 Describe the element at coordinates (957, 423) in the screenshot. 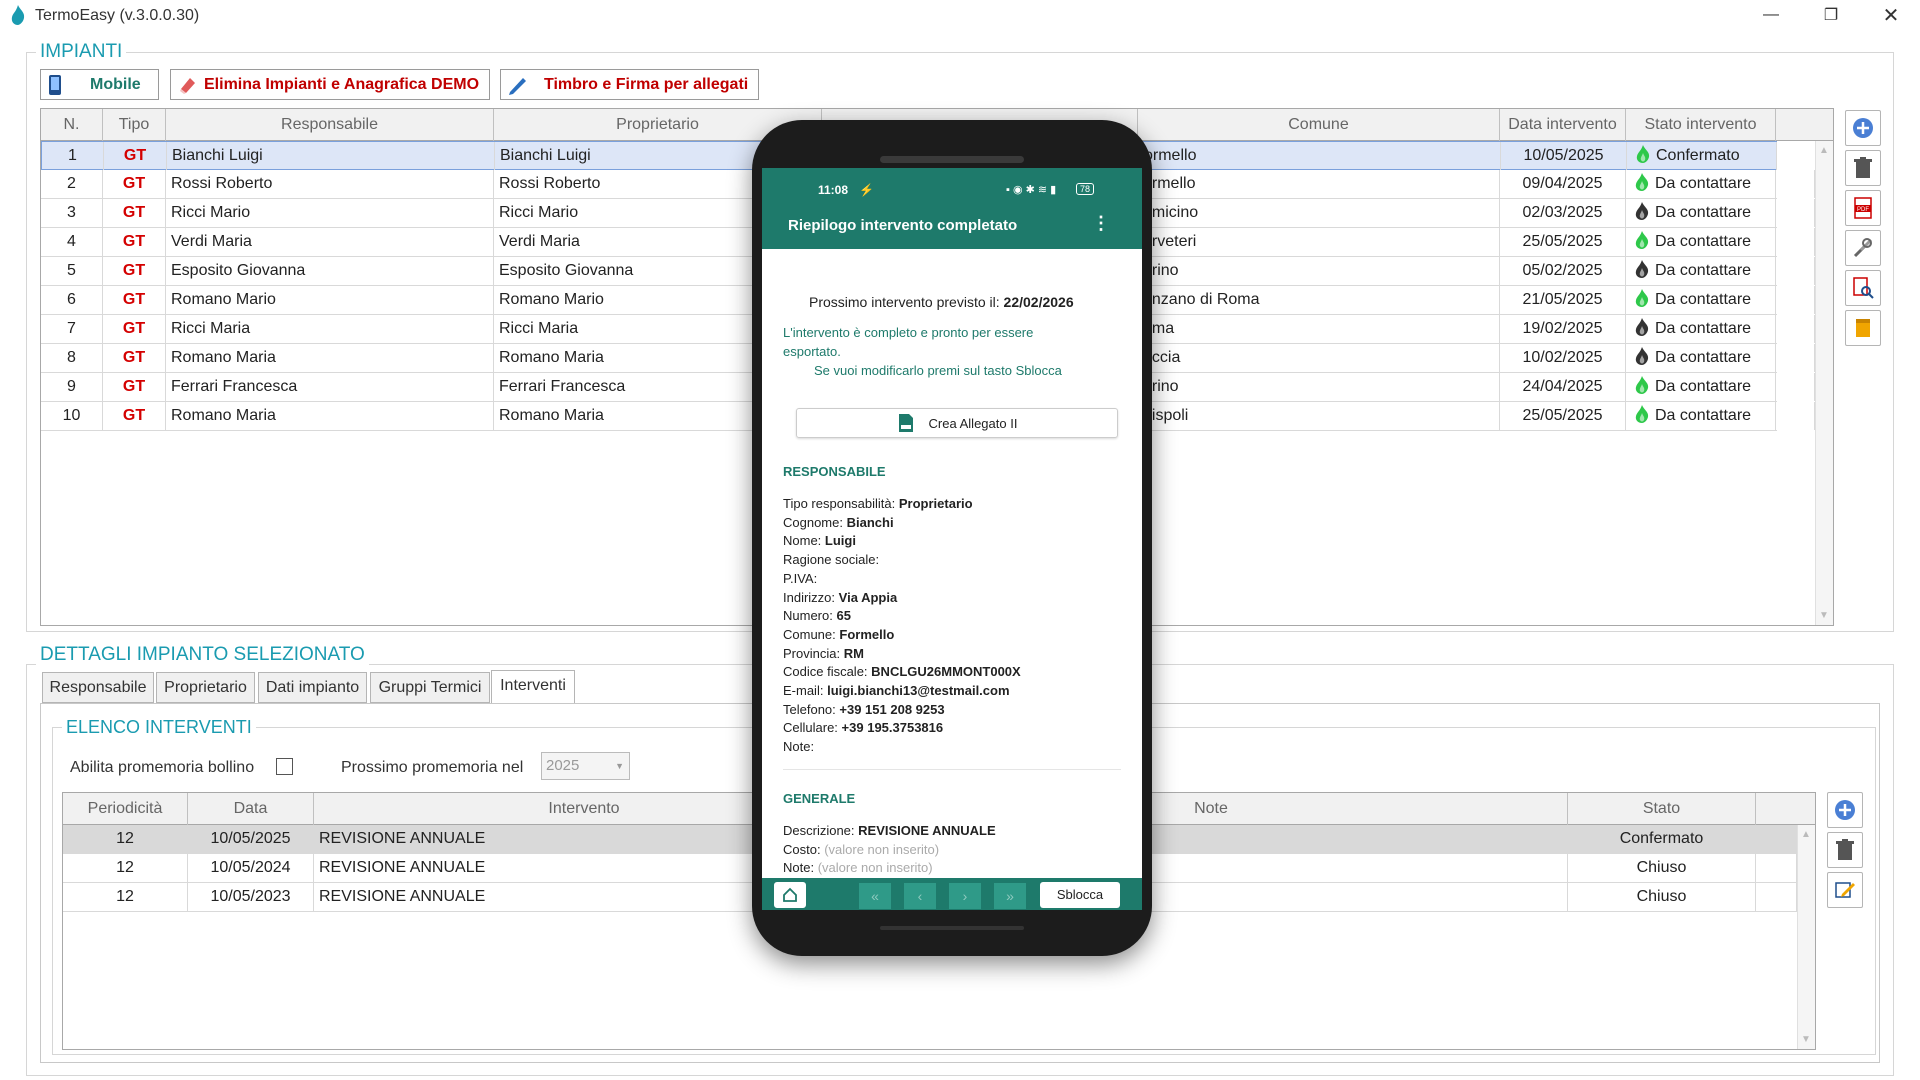

I see `crea-allegato-button: Crea Allegato II` at that location.